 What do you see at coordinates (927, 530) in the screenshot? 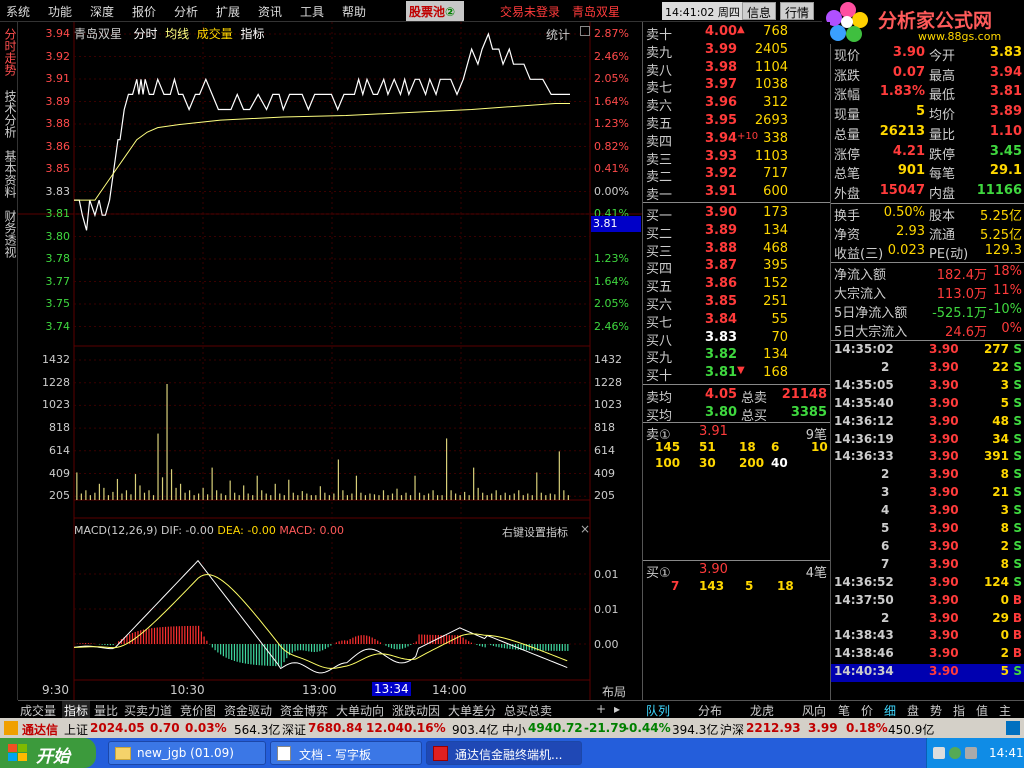
I see `tick-row: 5 3.90 8 S` at bounding box center [927, 530].